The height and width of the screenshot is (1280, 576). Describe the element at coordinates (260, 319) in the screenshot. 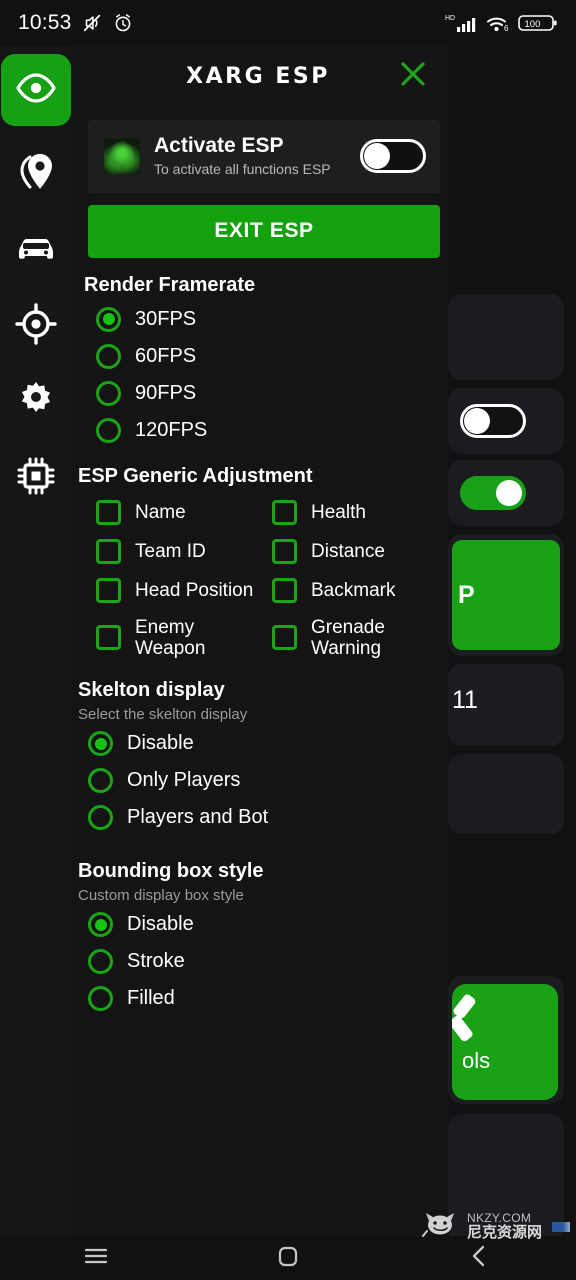

I see `radio-30fps: 30FPS` at that location.